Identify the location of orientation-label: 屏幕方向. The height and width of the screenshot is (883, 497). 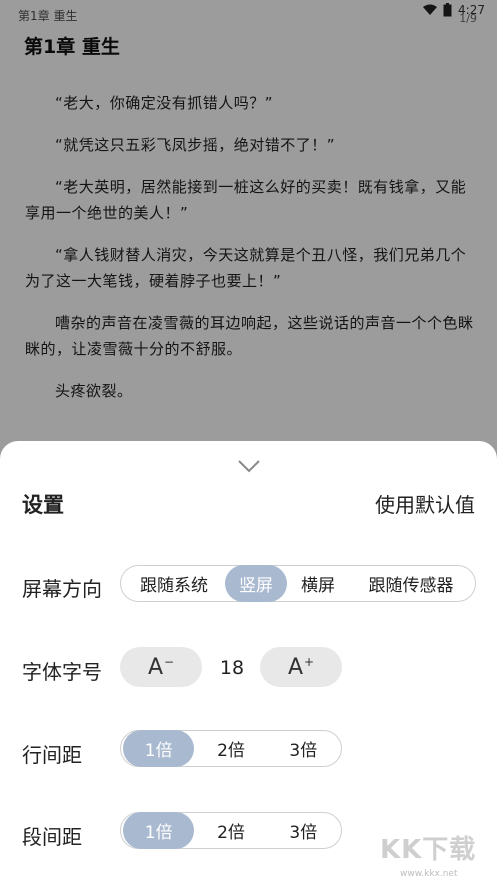
(62, 589).